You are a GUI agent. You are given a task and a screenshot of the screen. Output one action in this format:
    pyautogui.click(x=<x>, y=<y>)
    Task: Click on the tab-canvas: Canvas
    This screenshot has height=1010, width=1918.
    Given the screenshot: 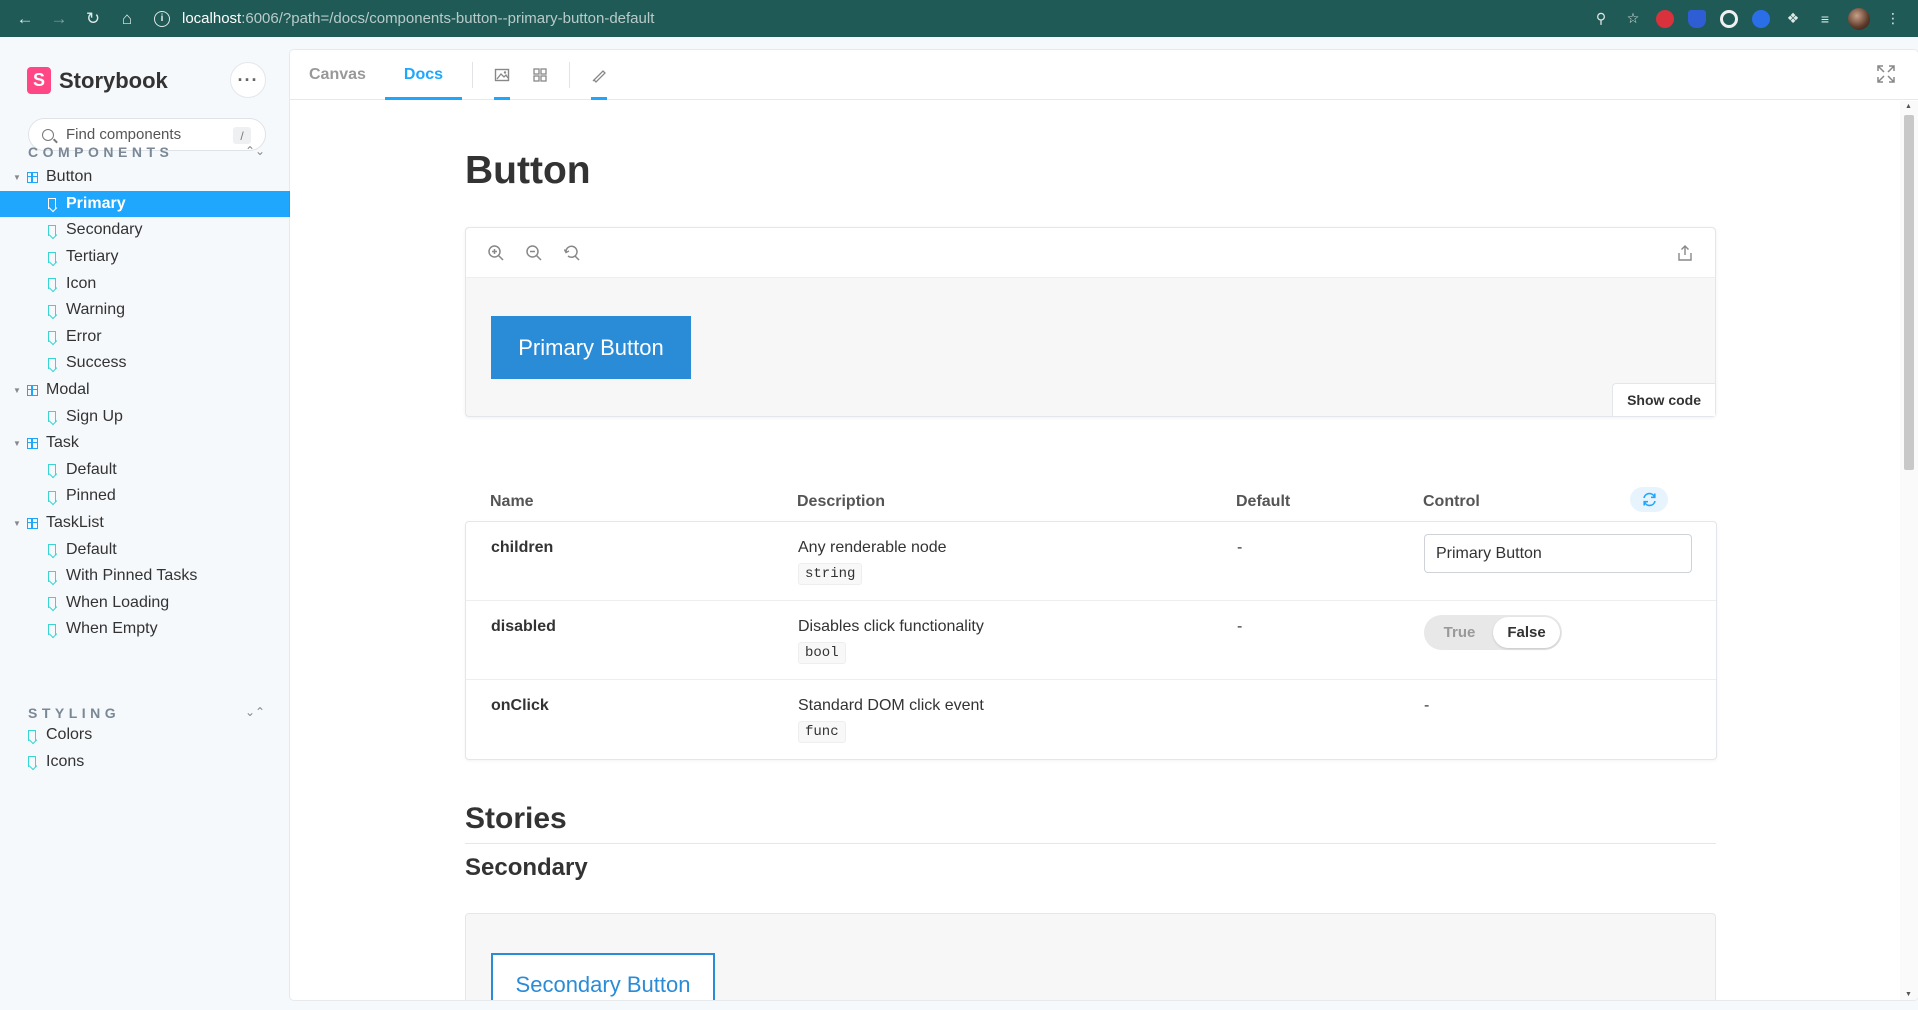 What is the action you would take?
    pyautogui.click(x=337, y=75)
    